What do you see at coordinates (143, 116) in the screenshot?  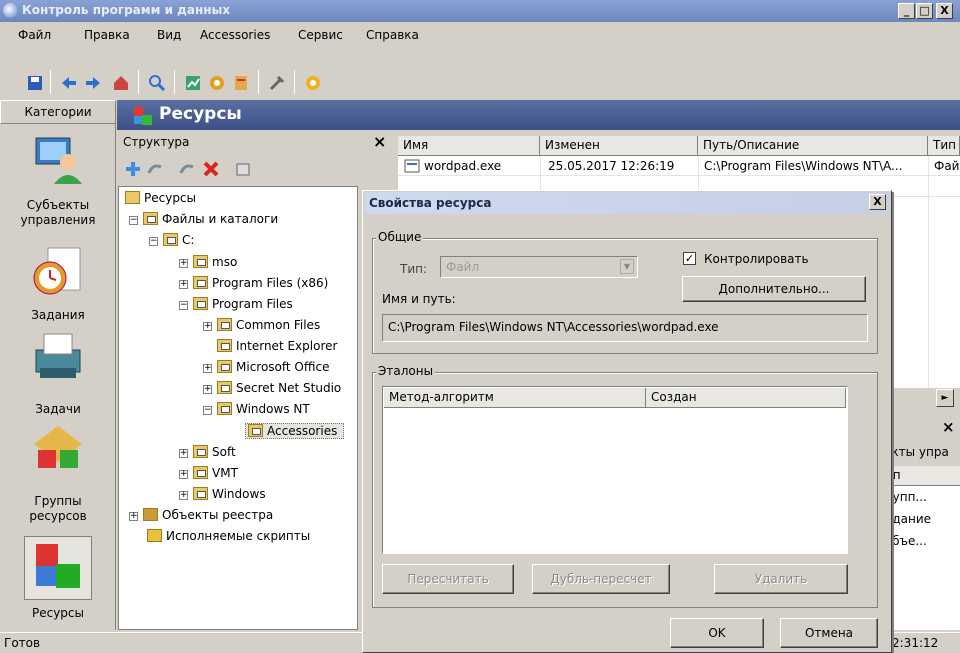 I see `resources-small-icon` at bounding box center [143, 116].